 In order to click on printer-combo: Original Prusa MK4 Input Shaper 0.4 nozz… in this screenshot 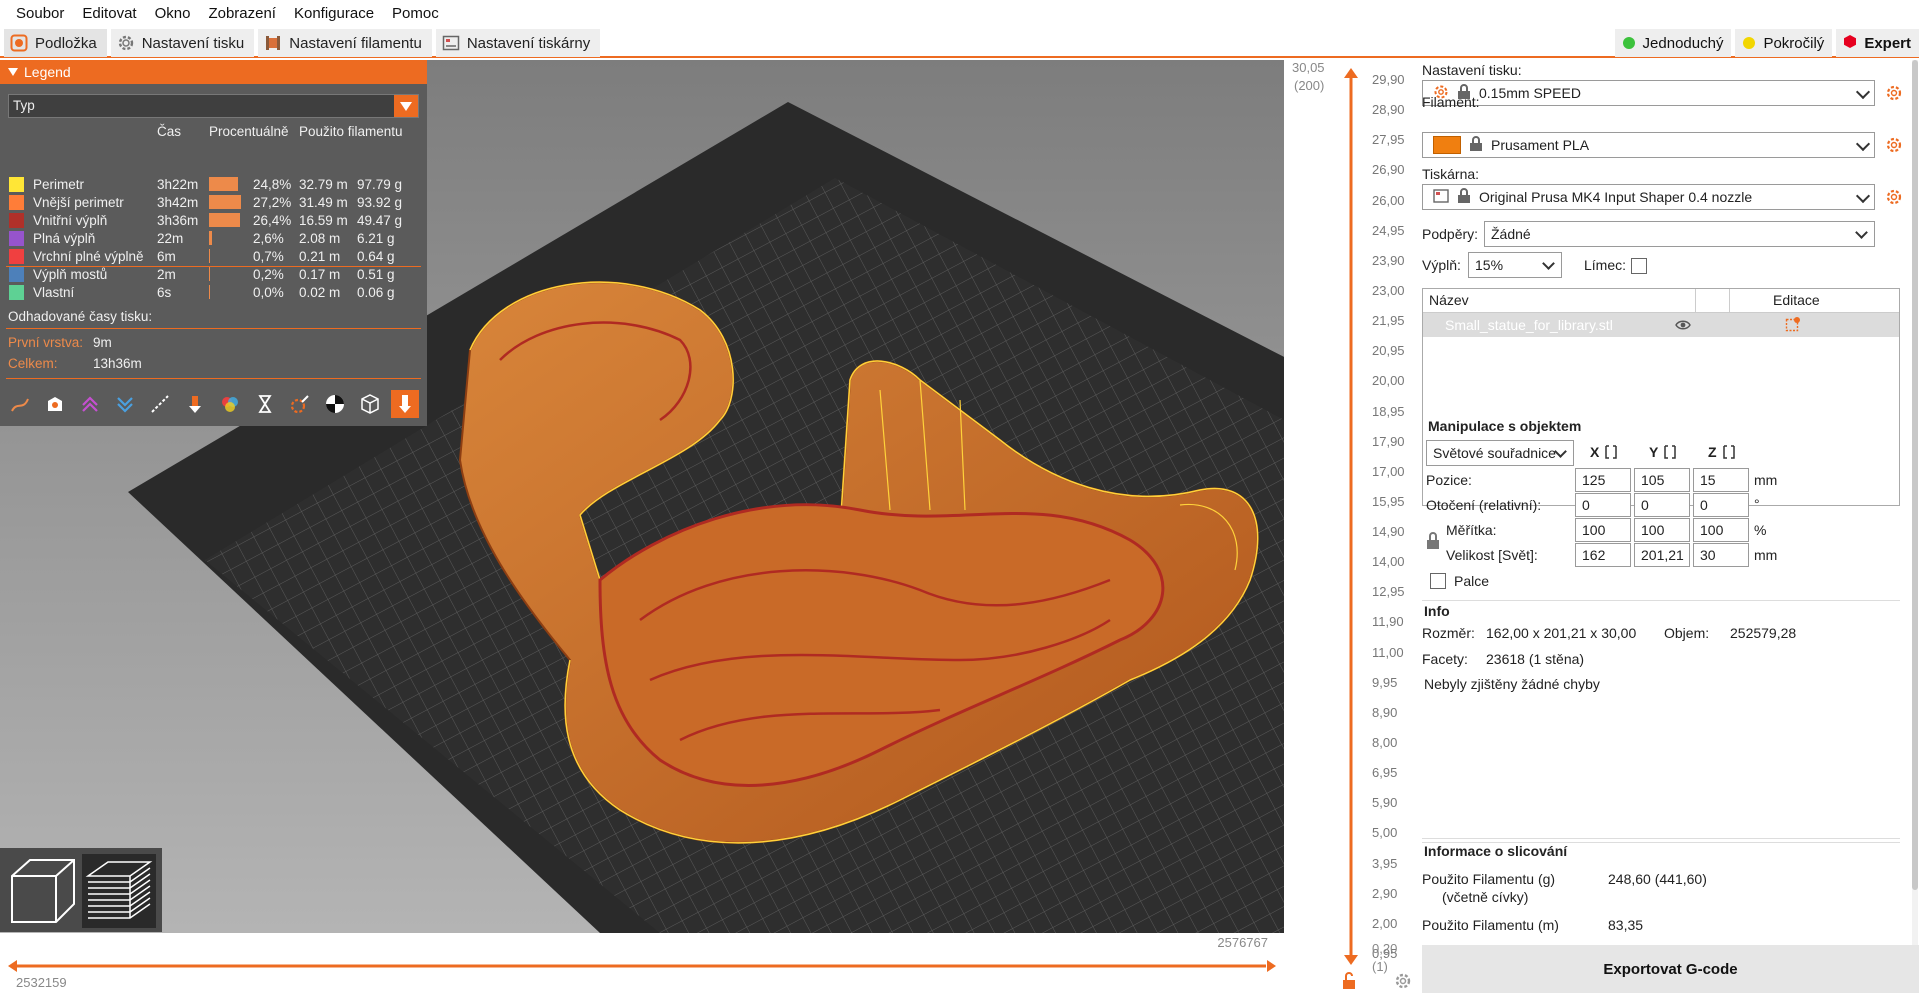, I will do `click(1648, 197)`.